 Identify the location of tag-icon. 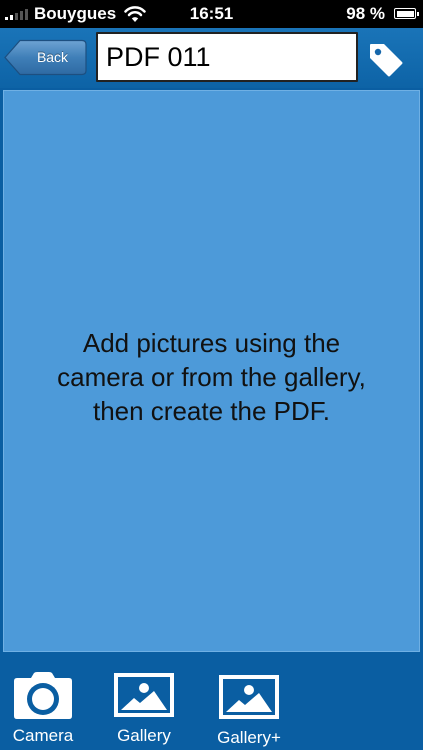
(386, 60).